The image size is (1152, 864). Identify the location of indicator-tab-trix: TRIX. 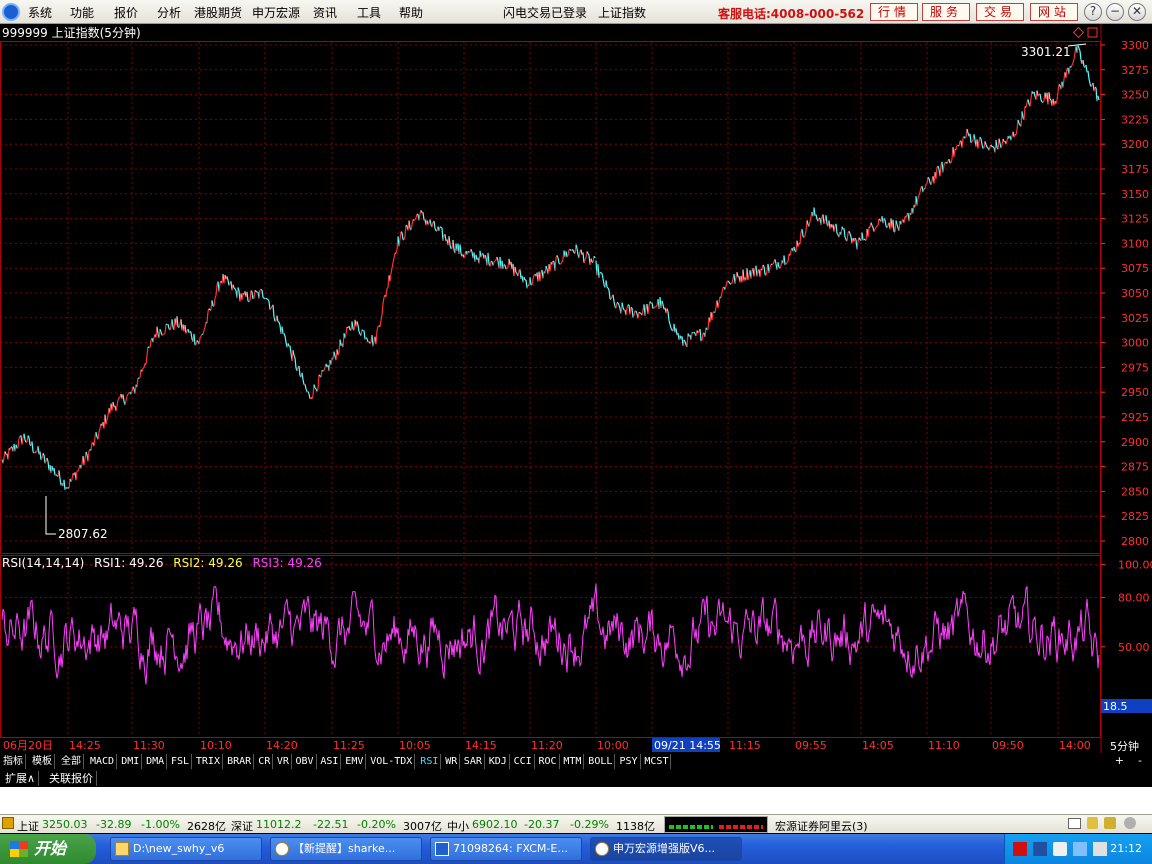
(208, 761).